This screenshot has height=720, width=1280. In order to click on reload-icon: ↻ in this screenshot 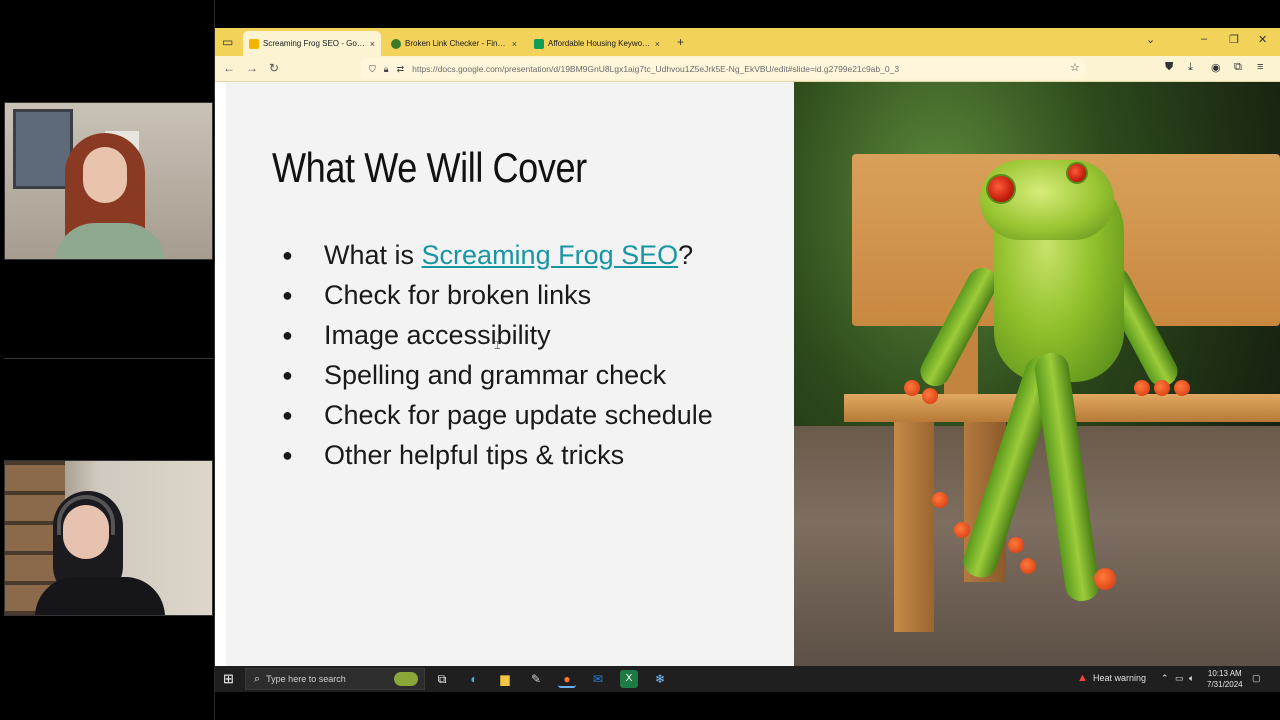, I will do `click(274, 68)`.